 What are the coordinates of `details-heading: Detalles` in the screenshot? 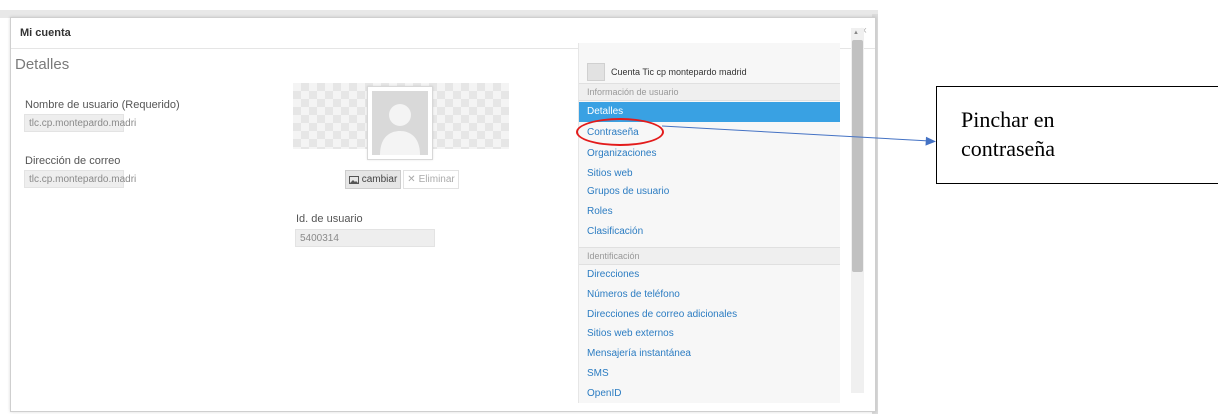 It's located at (42, 64).